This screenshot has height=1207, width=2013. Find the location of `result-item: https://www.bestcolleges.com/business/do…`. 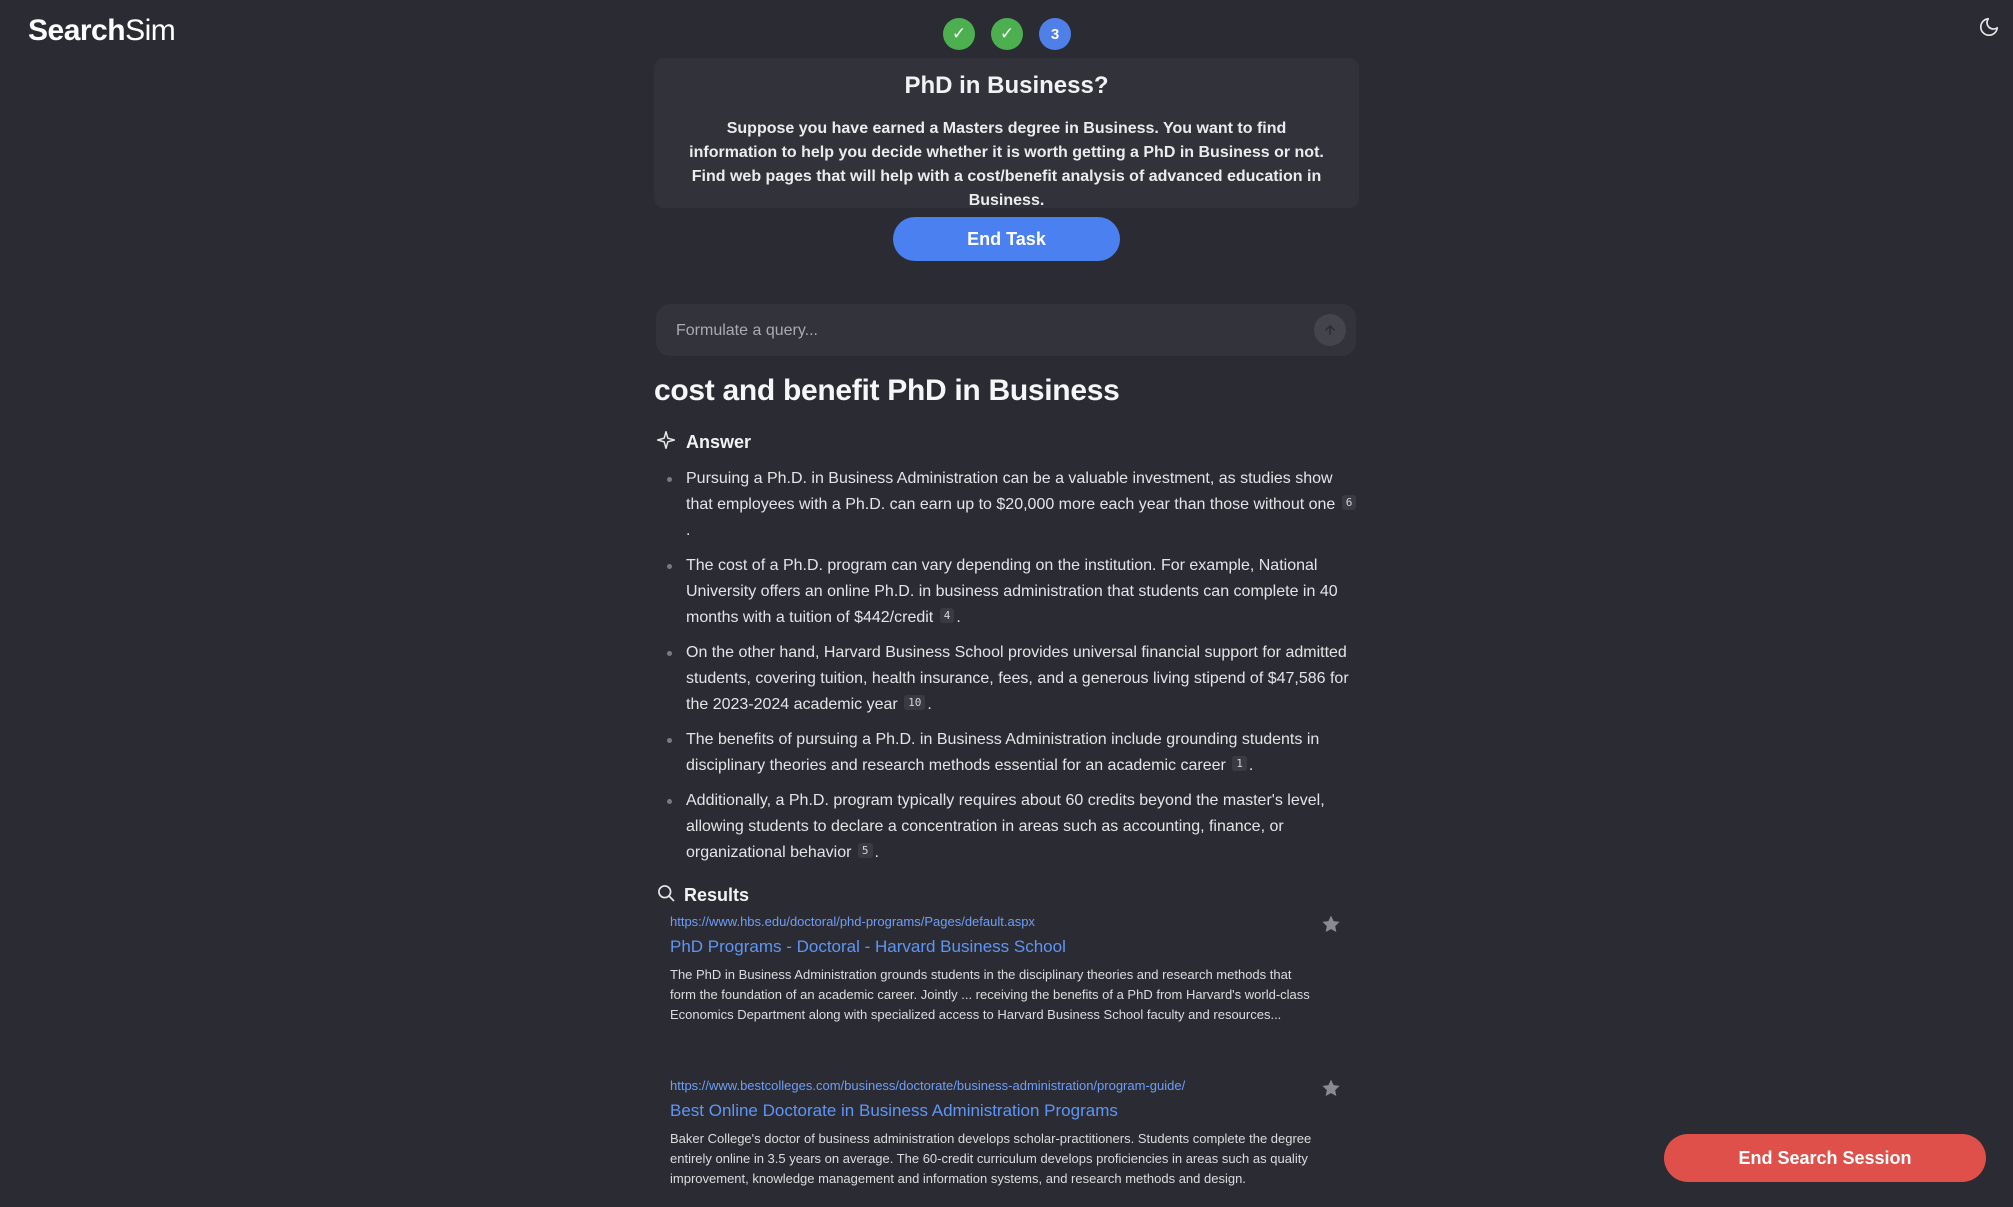

result-item: https://www.bestcolleges.com/business/do… is located at coordinates (995, 1133).